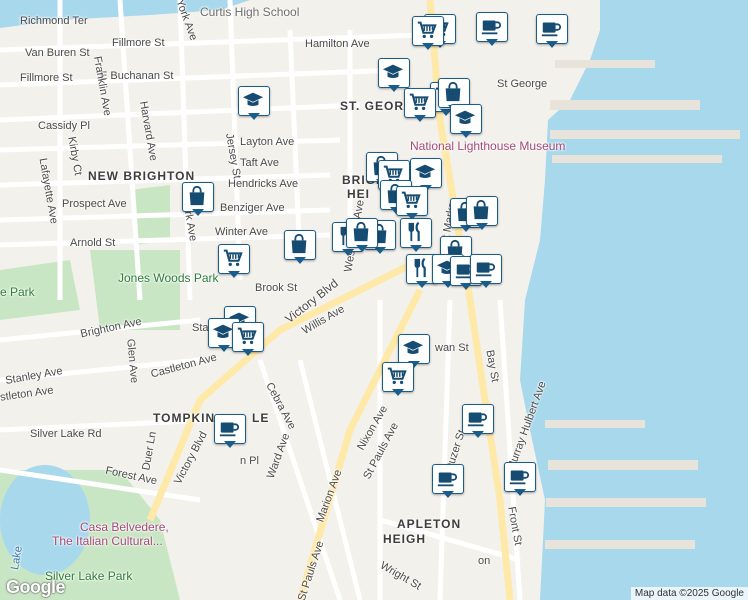  What do you see at coordinates (416, 235) in the screenshot?
I see `poi-marker-fork` at bounding box center [416, 235].